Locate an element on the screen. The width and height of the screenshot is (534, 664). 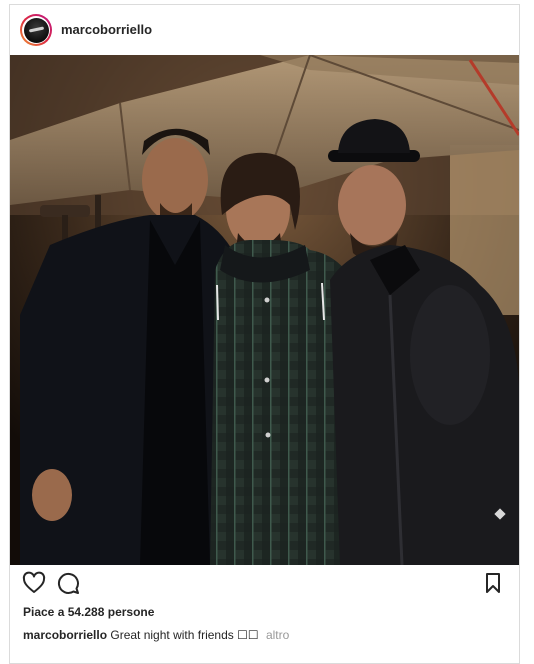
more-link: altro is located at coordinates (277, 635).